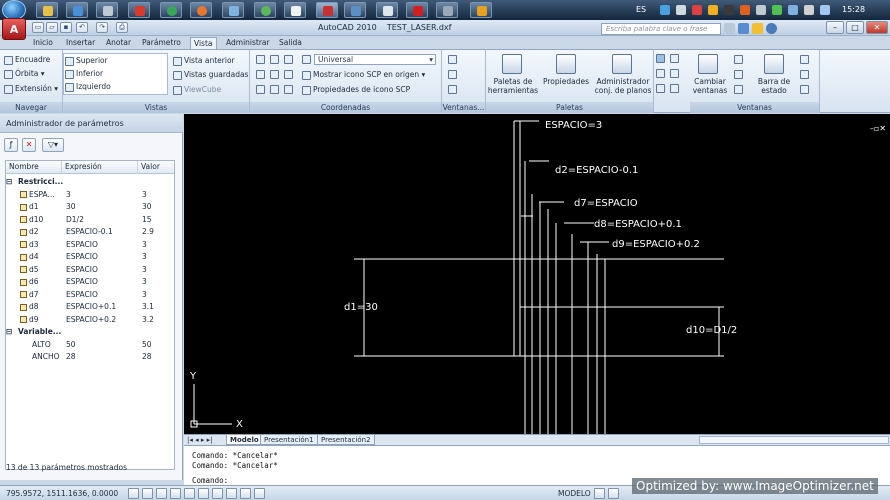  Describe the element at coordinates (210, 480) in the screenshot. I see `command-prompt: Comando:` at that location.